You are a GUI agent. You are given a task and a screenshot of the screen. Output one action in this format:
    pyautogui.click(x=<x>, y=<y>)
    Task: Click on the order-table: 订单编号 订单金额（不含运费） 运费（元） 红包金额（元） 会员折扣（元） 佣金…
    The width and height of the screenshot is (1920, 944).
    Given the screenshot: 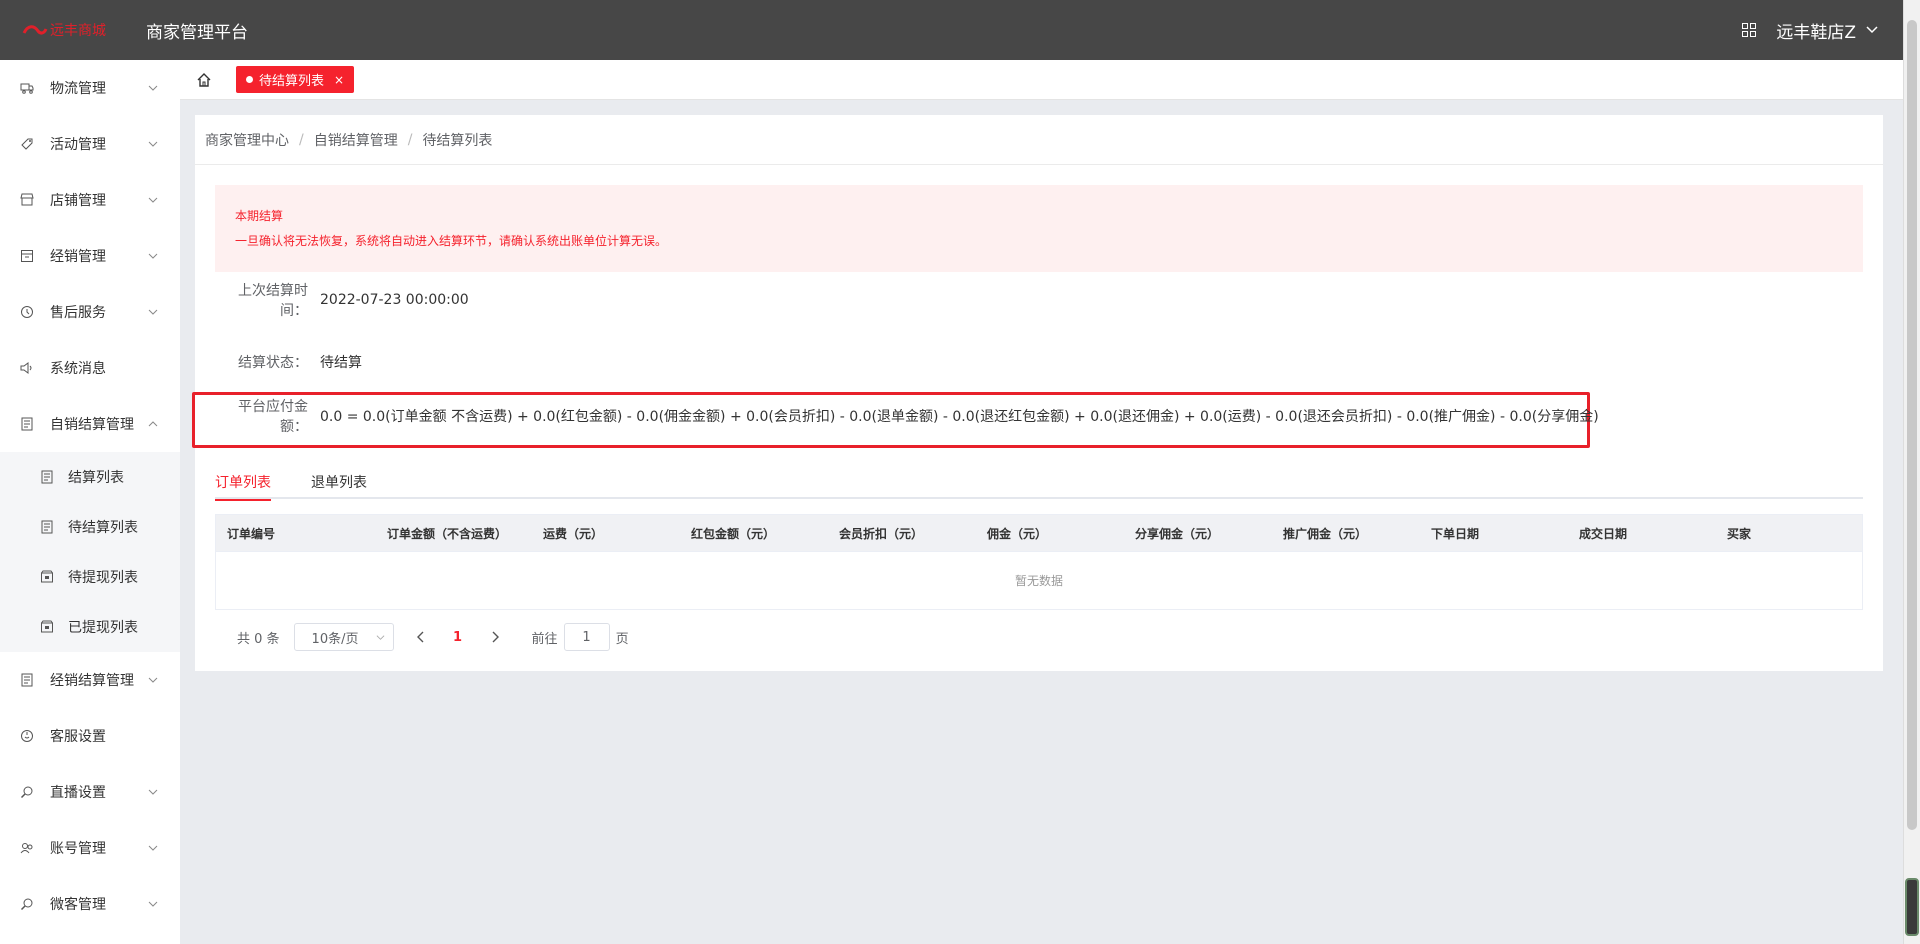 What is the action you would take?
    pyautogui.click(x=1039, y=562)
    